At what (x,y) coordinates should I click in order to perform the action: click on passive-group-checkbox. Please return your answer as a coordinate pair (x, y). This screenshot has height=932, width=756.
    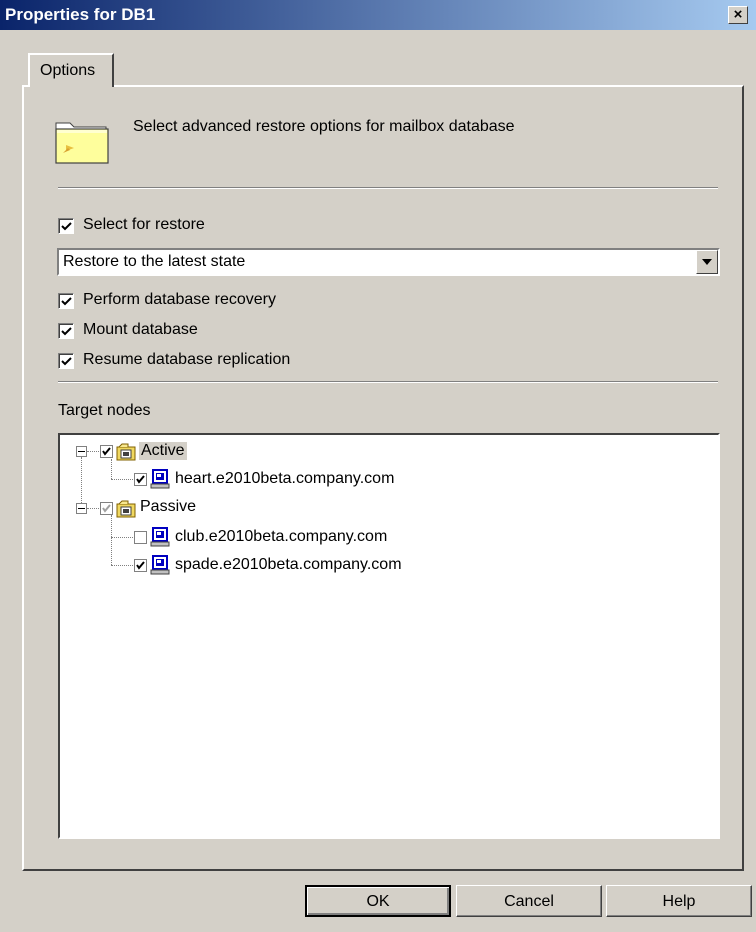
    Looking at the image, I should click on (106, 508).